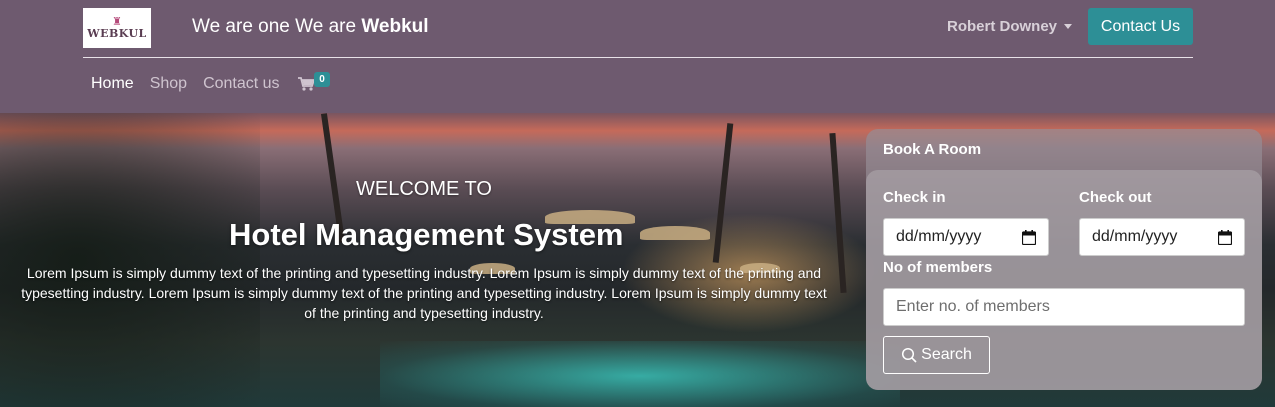  What do you see at coordinates (938, 267) in the screenshot?
I see `members-label: No of members` at bounding box center [938, 267].